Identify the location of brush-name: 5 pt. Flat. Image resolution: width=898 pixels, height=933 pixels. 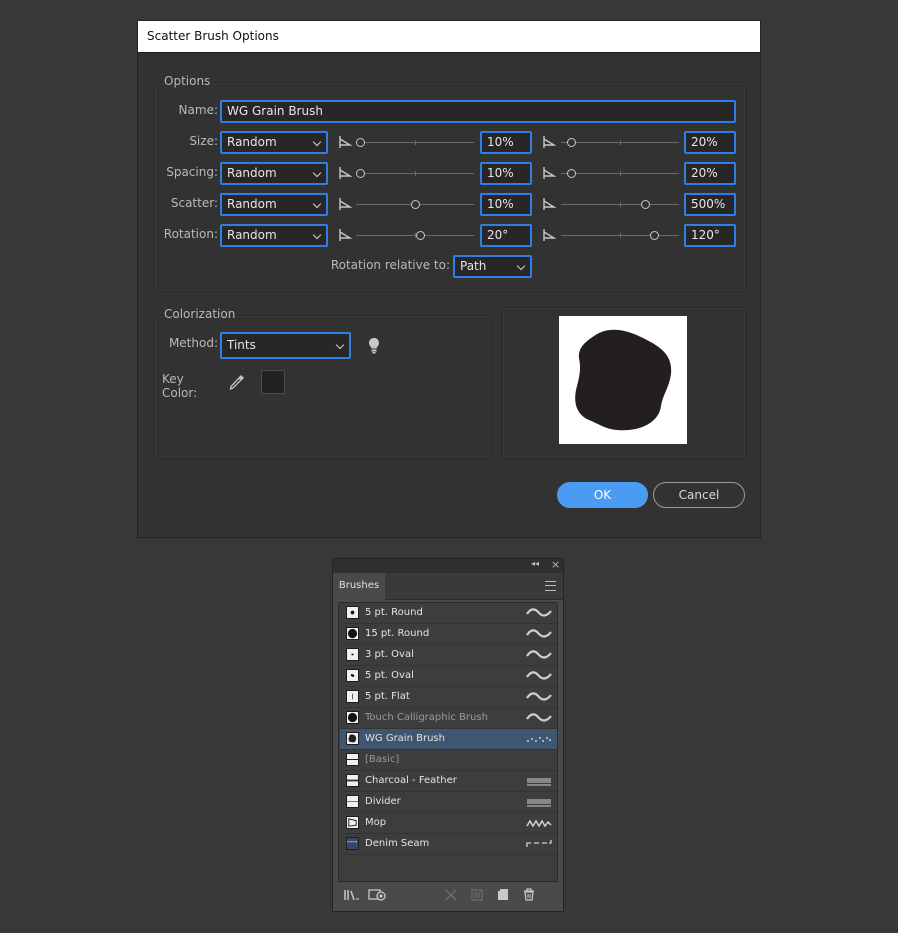
(387, 696).